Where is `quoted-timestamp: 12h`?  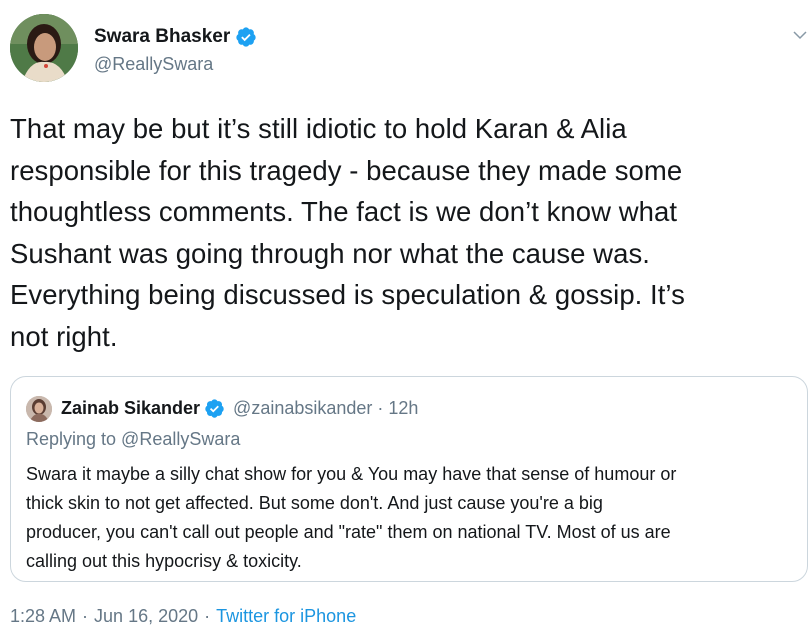
quoted-timestamp: 12h is located at coordinates (403, 408).